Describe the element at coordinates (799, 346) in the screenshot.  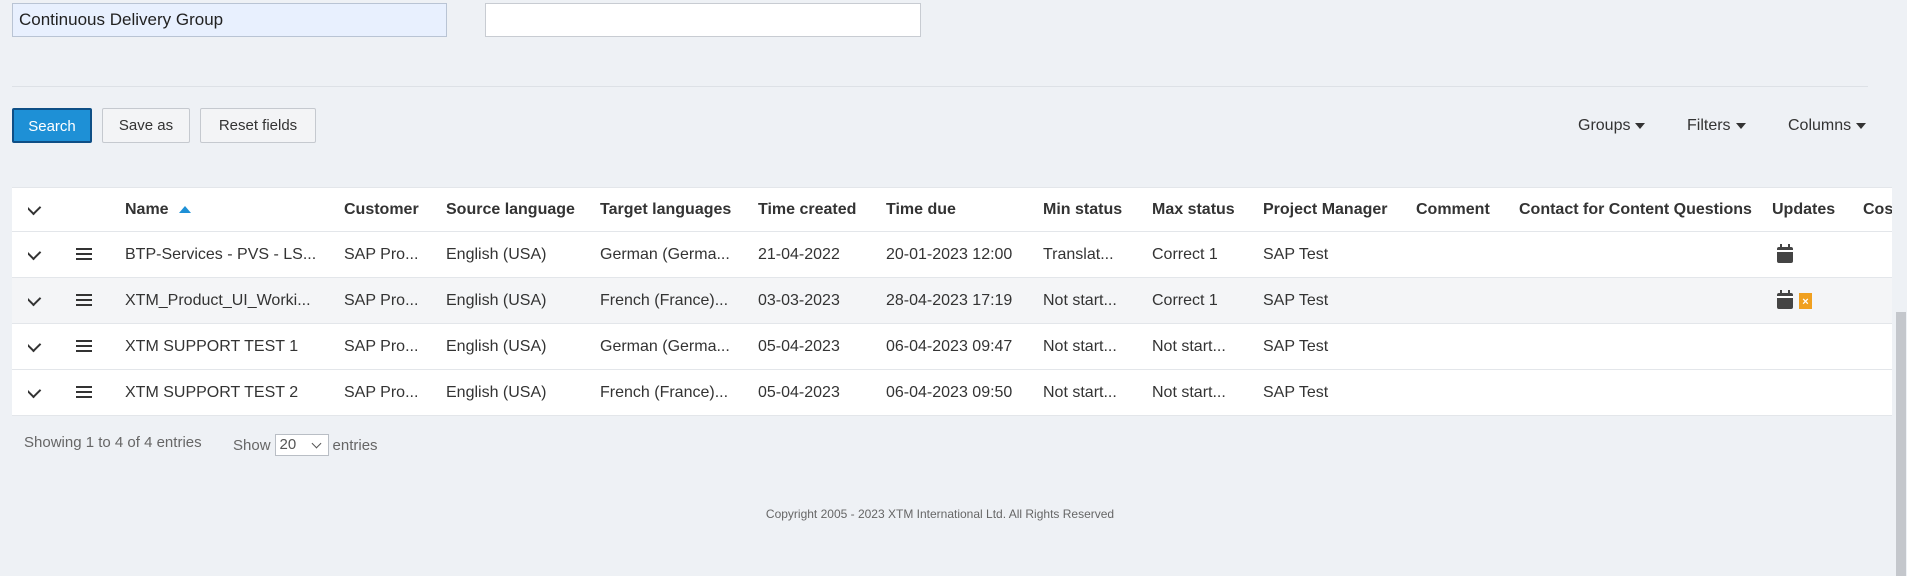
I see `cell-time-created: 05-04-2023` at that location.